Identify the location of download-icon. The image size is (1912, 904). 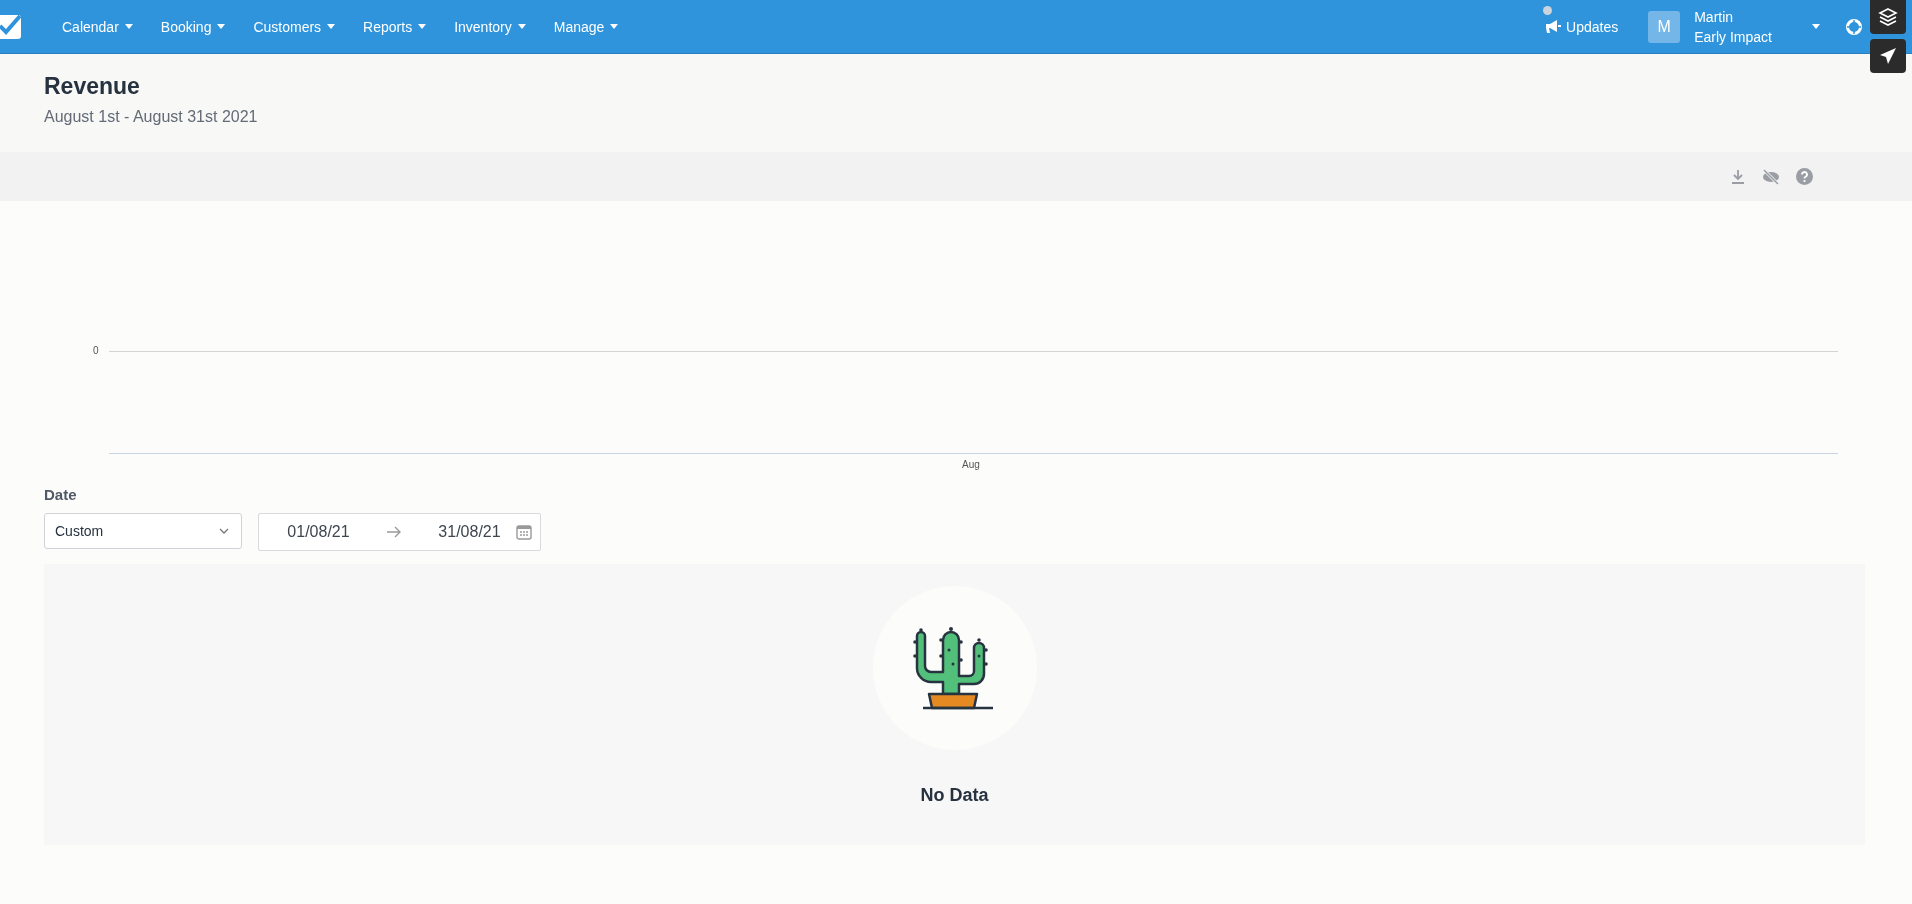
(1738, 176).